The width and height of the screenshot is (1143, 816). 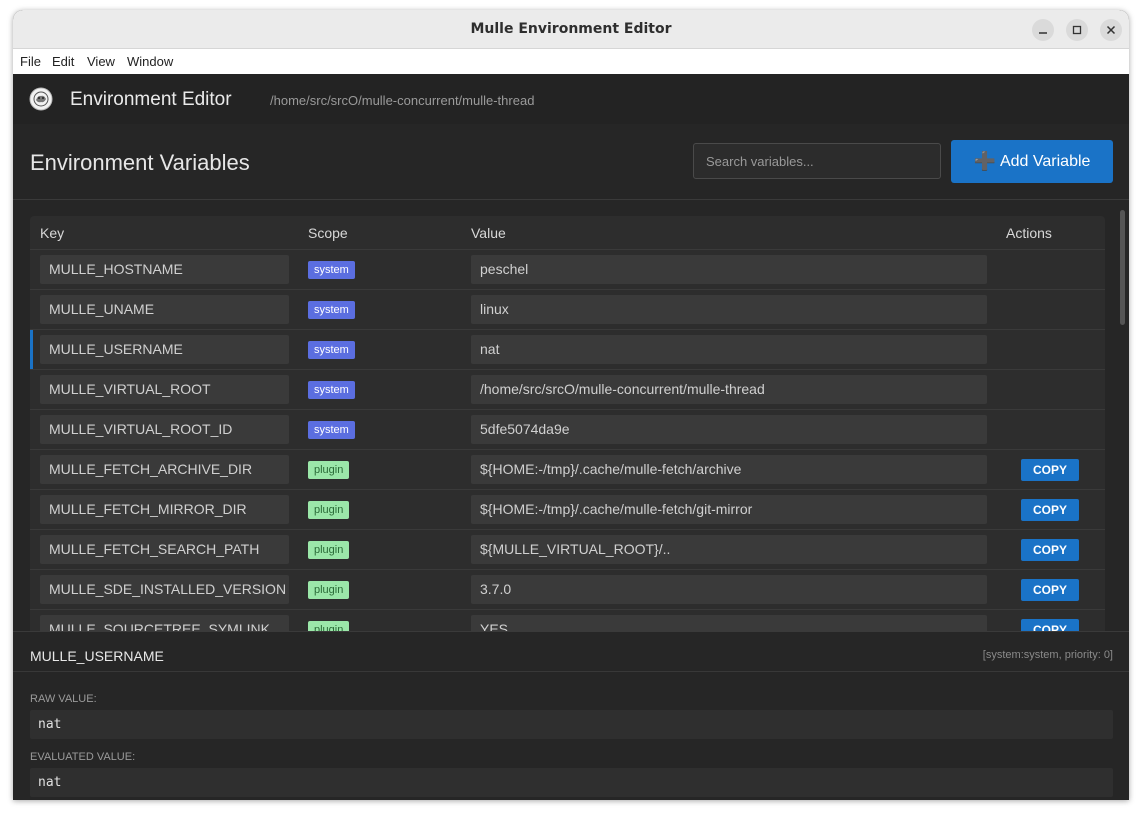 I want to click on close-button, so click(x=1111, y=30).